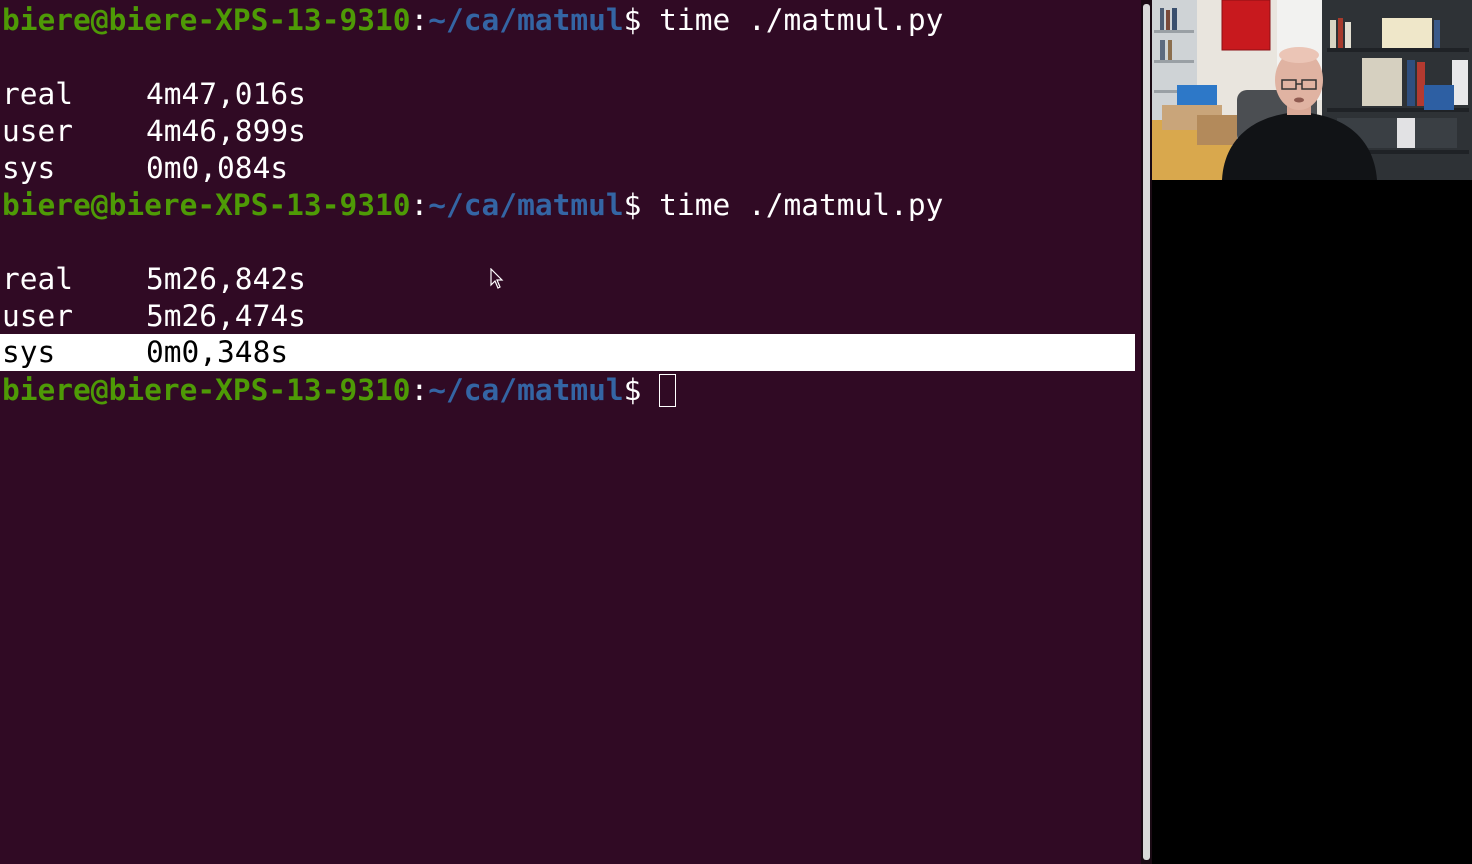 The image size is (1472, 864). Describe the element at coordinates (567, 352) in the screenshot. I see `selected-line-highlight: sys 0m0,348s` at that location.